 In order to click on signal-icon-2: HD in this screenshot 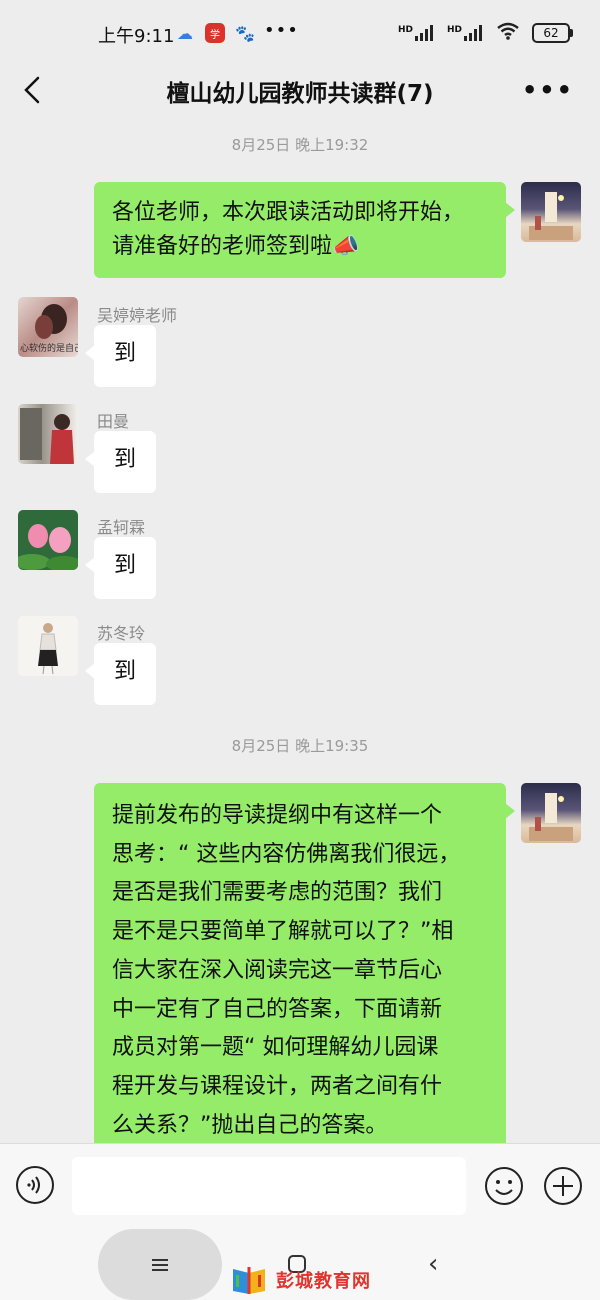, I will do `click(465, 33)`.